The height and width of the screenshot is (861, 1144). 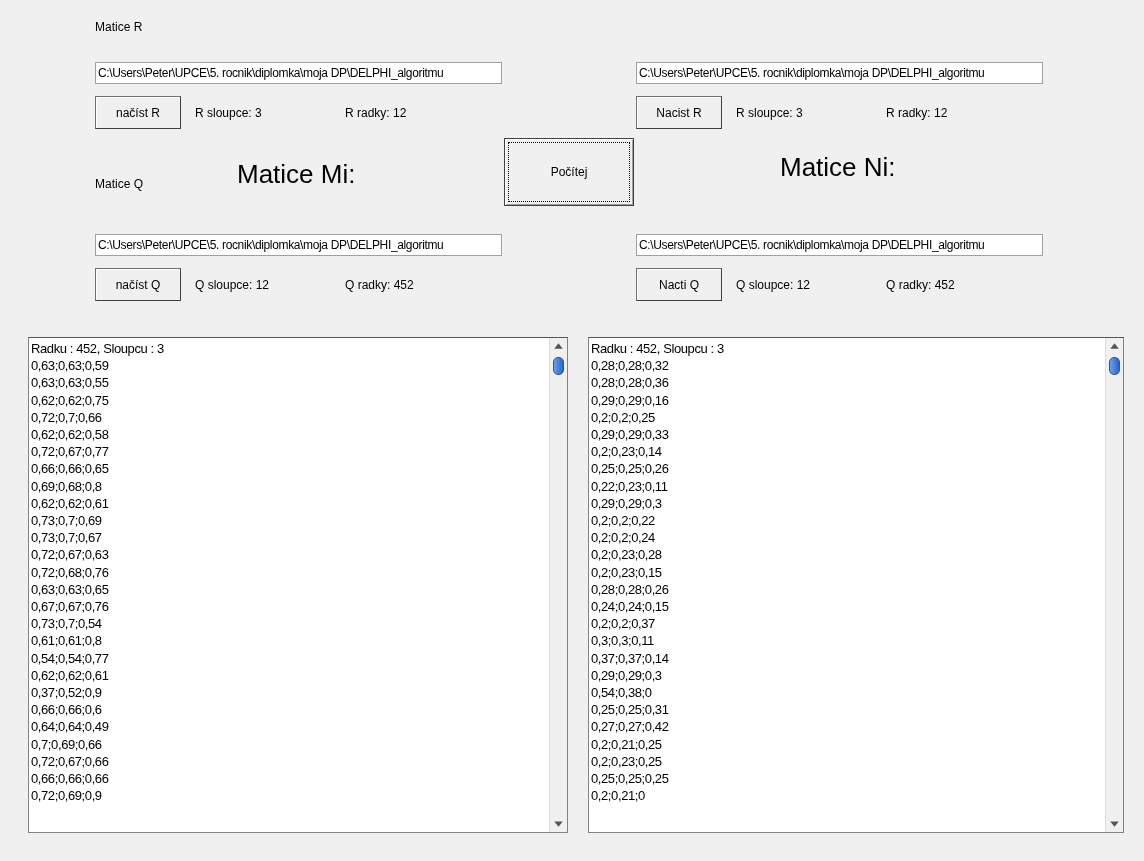 What do you see at coordinates (70, 727) in the screenshot?
I see `list-line: 0,64;0,64;0,49` at bounding box center [70, 727].